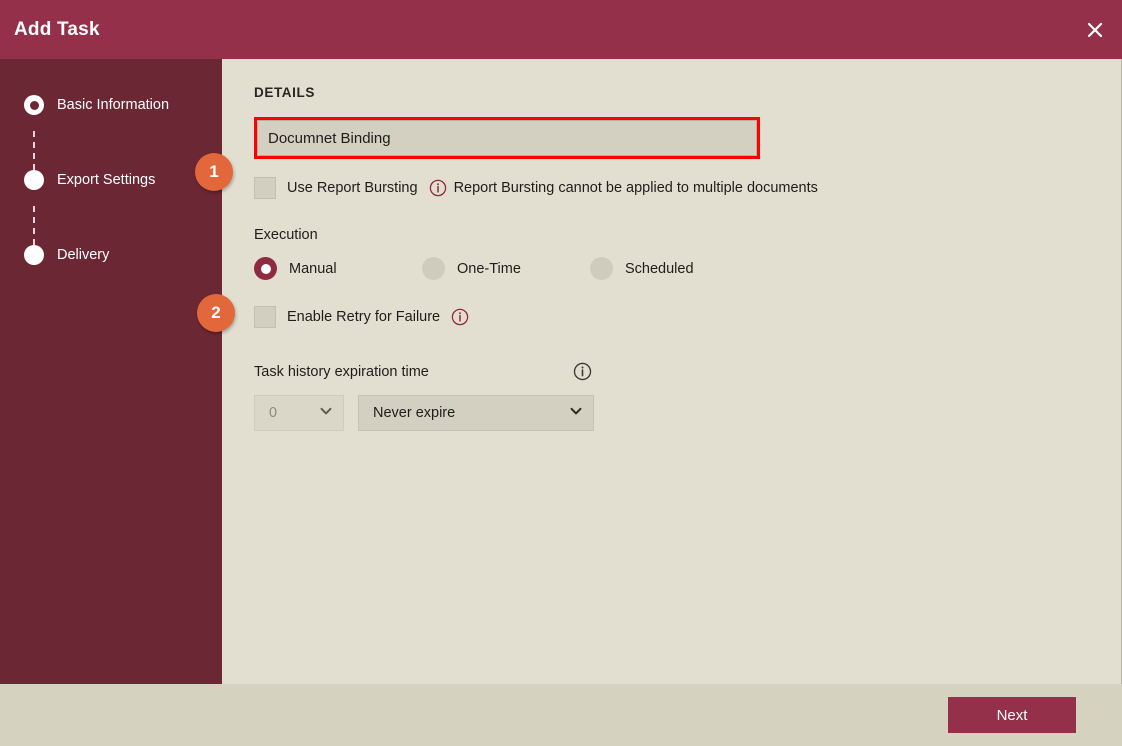  I want to click on use-report-bursting-label: Use Report Bursting, so click(352, 188).